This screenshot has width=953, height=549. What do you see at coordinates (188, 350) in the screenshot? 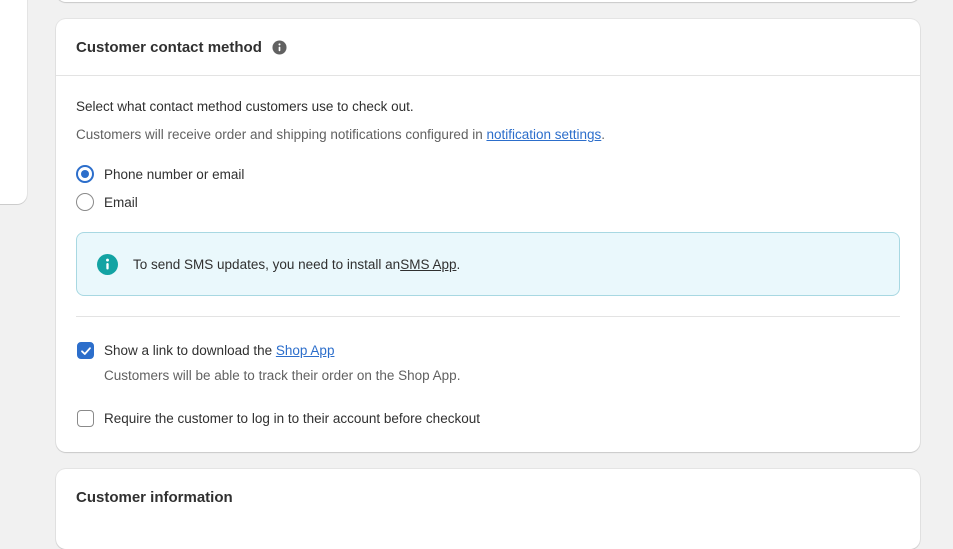
I see `shop-app-label: Show a link to download the` at bounding box center [188, 350].